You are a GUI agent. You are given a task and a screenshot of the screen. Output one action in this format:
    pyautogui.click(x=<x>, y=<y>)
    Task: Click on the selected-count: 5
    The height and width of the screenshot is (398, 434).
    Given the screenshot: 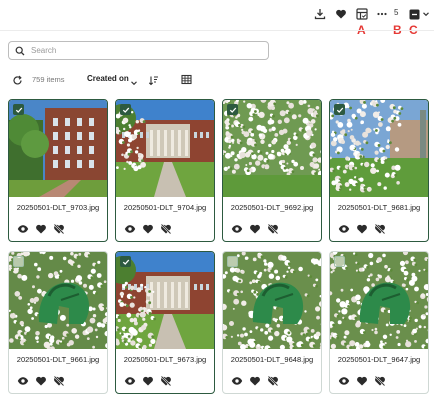 What is the action you would take?
    pyautogui.click(x=396, y=12)
    